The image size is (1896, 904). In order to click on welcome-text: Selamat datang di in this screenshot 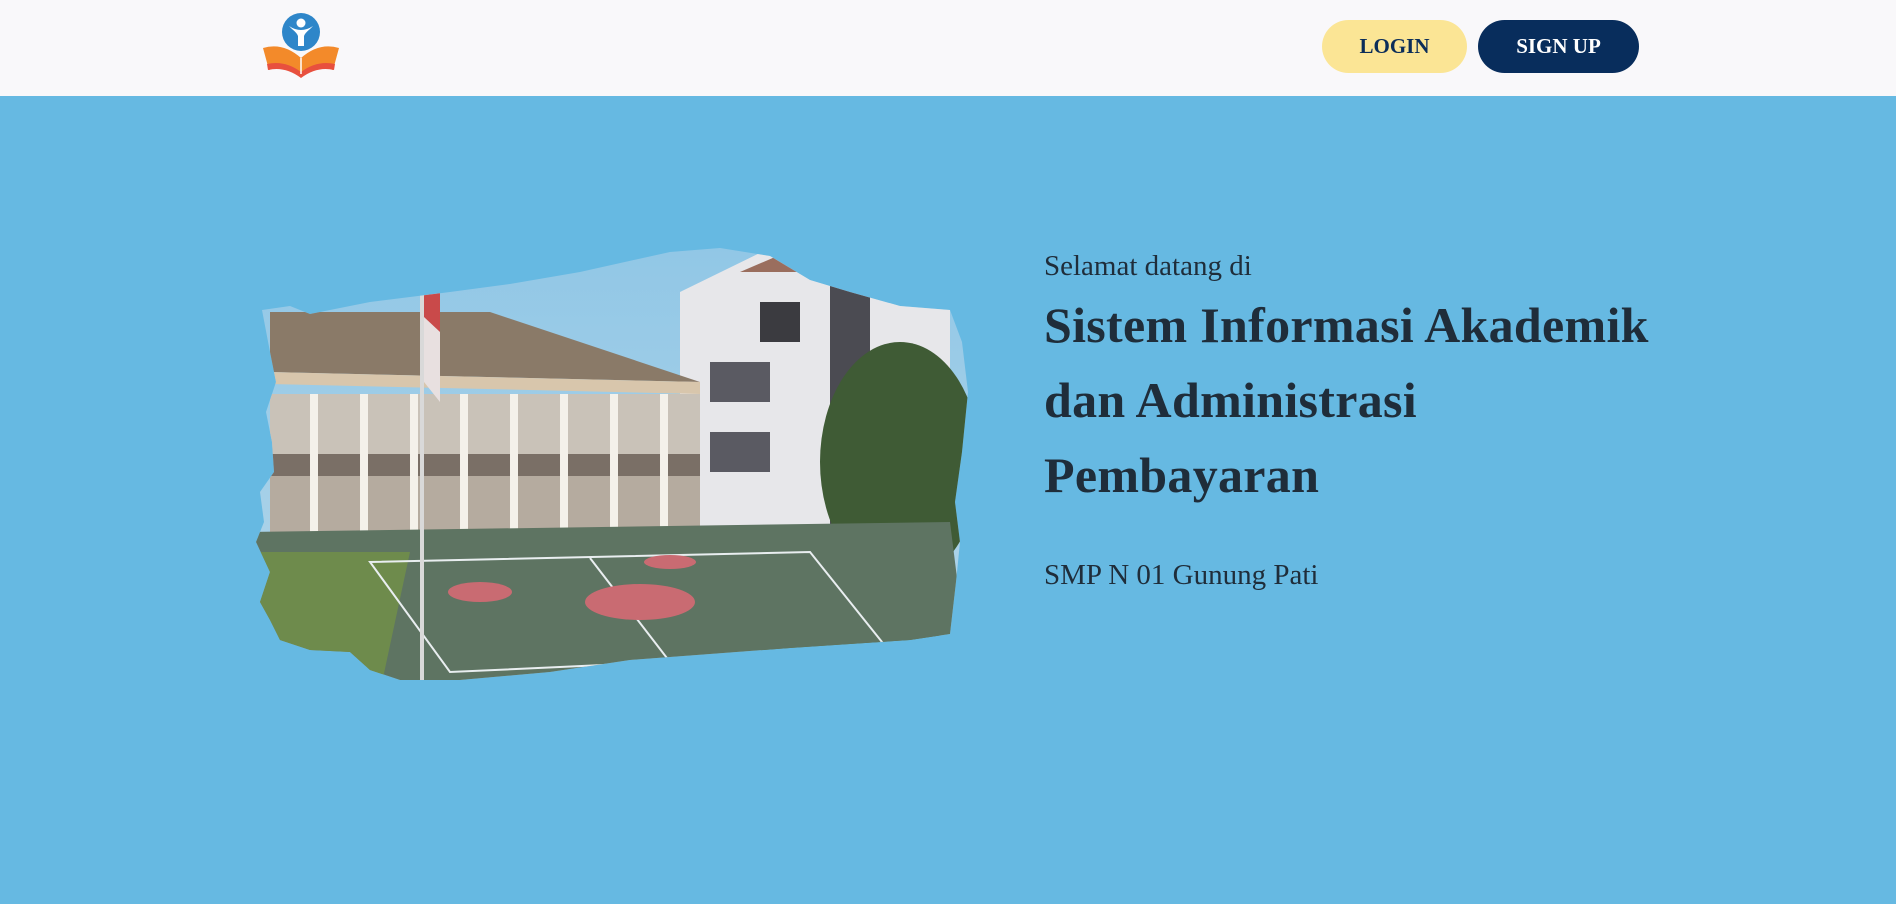, I will do `click(1148, 266)`.